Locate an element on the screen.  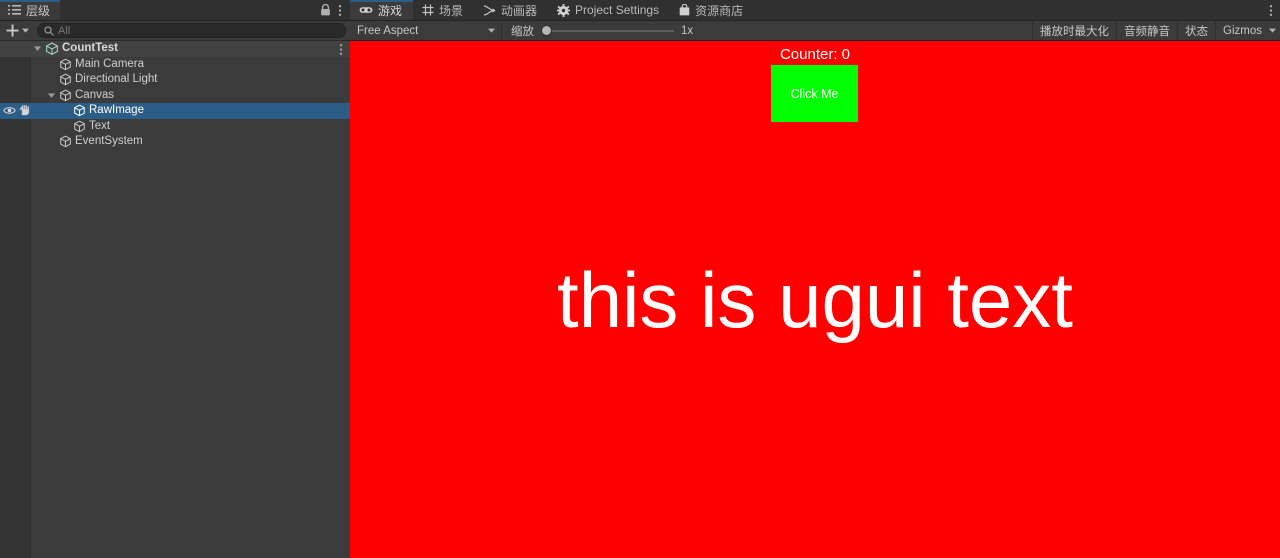
row-label: Directional Light is located at coordinates (116, 79).